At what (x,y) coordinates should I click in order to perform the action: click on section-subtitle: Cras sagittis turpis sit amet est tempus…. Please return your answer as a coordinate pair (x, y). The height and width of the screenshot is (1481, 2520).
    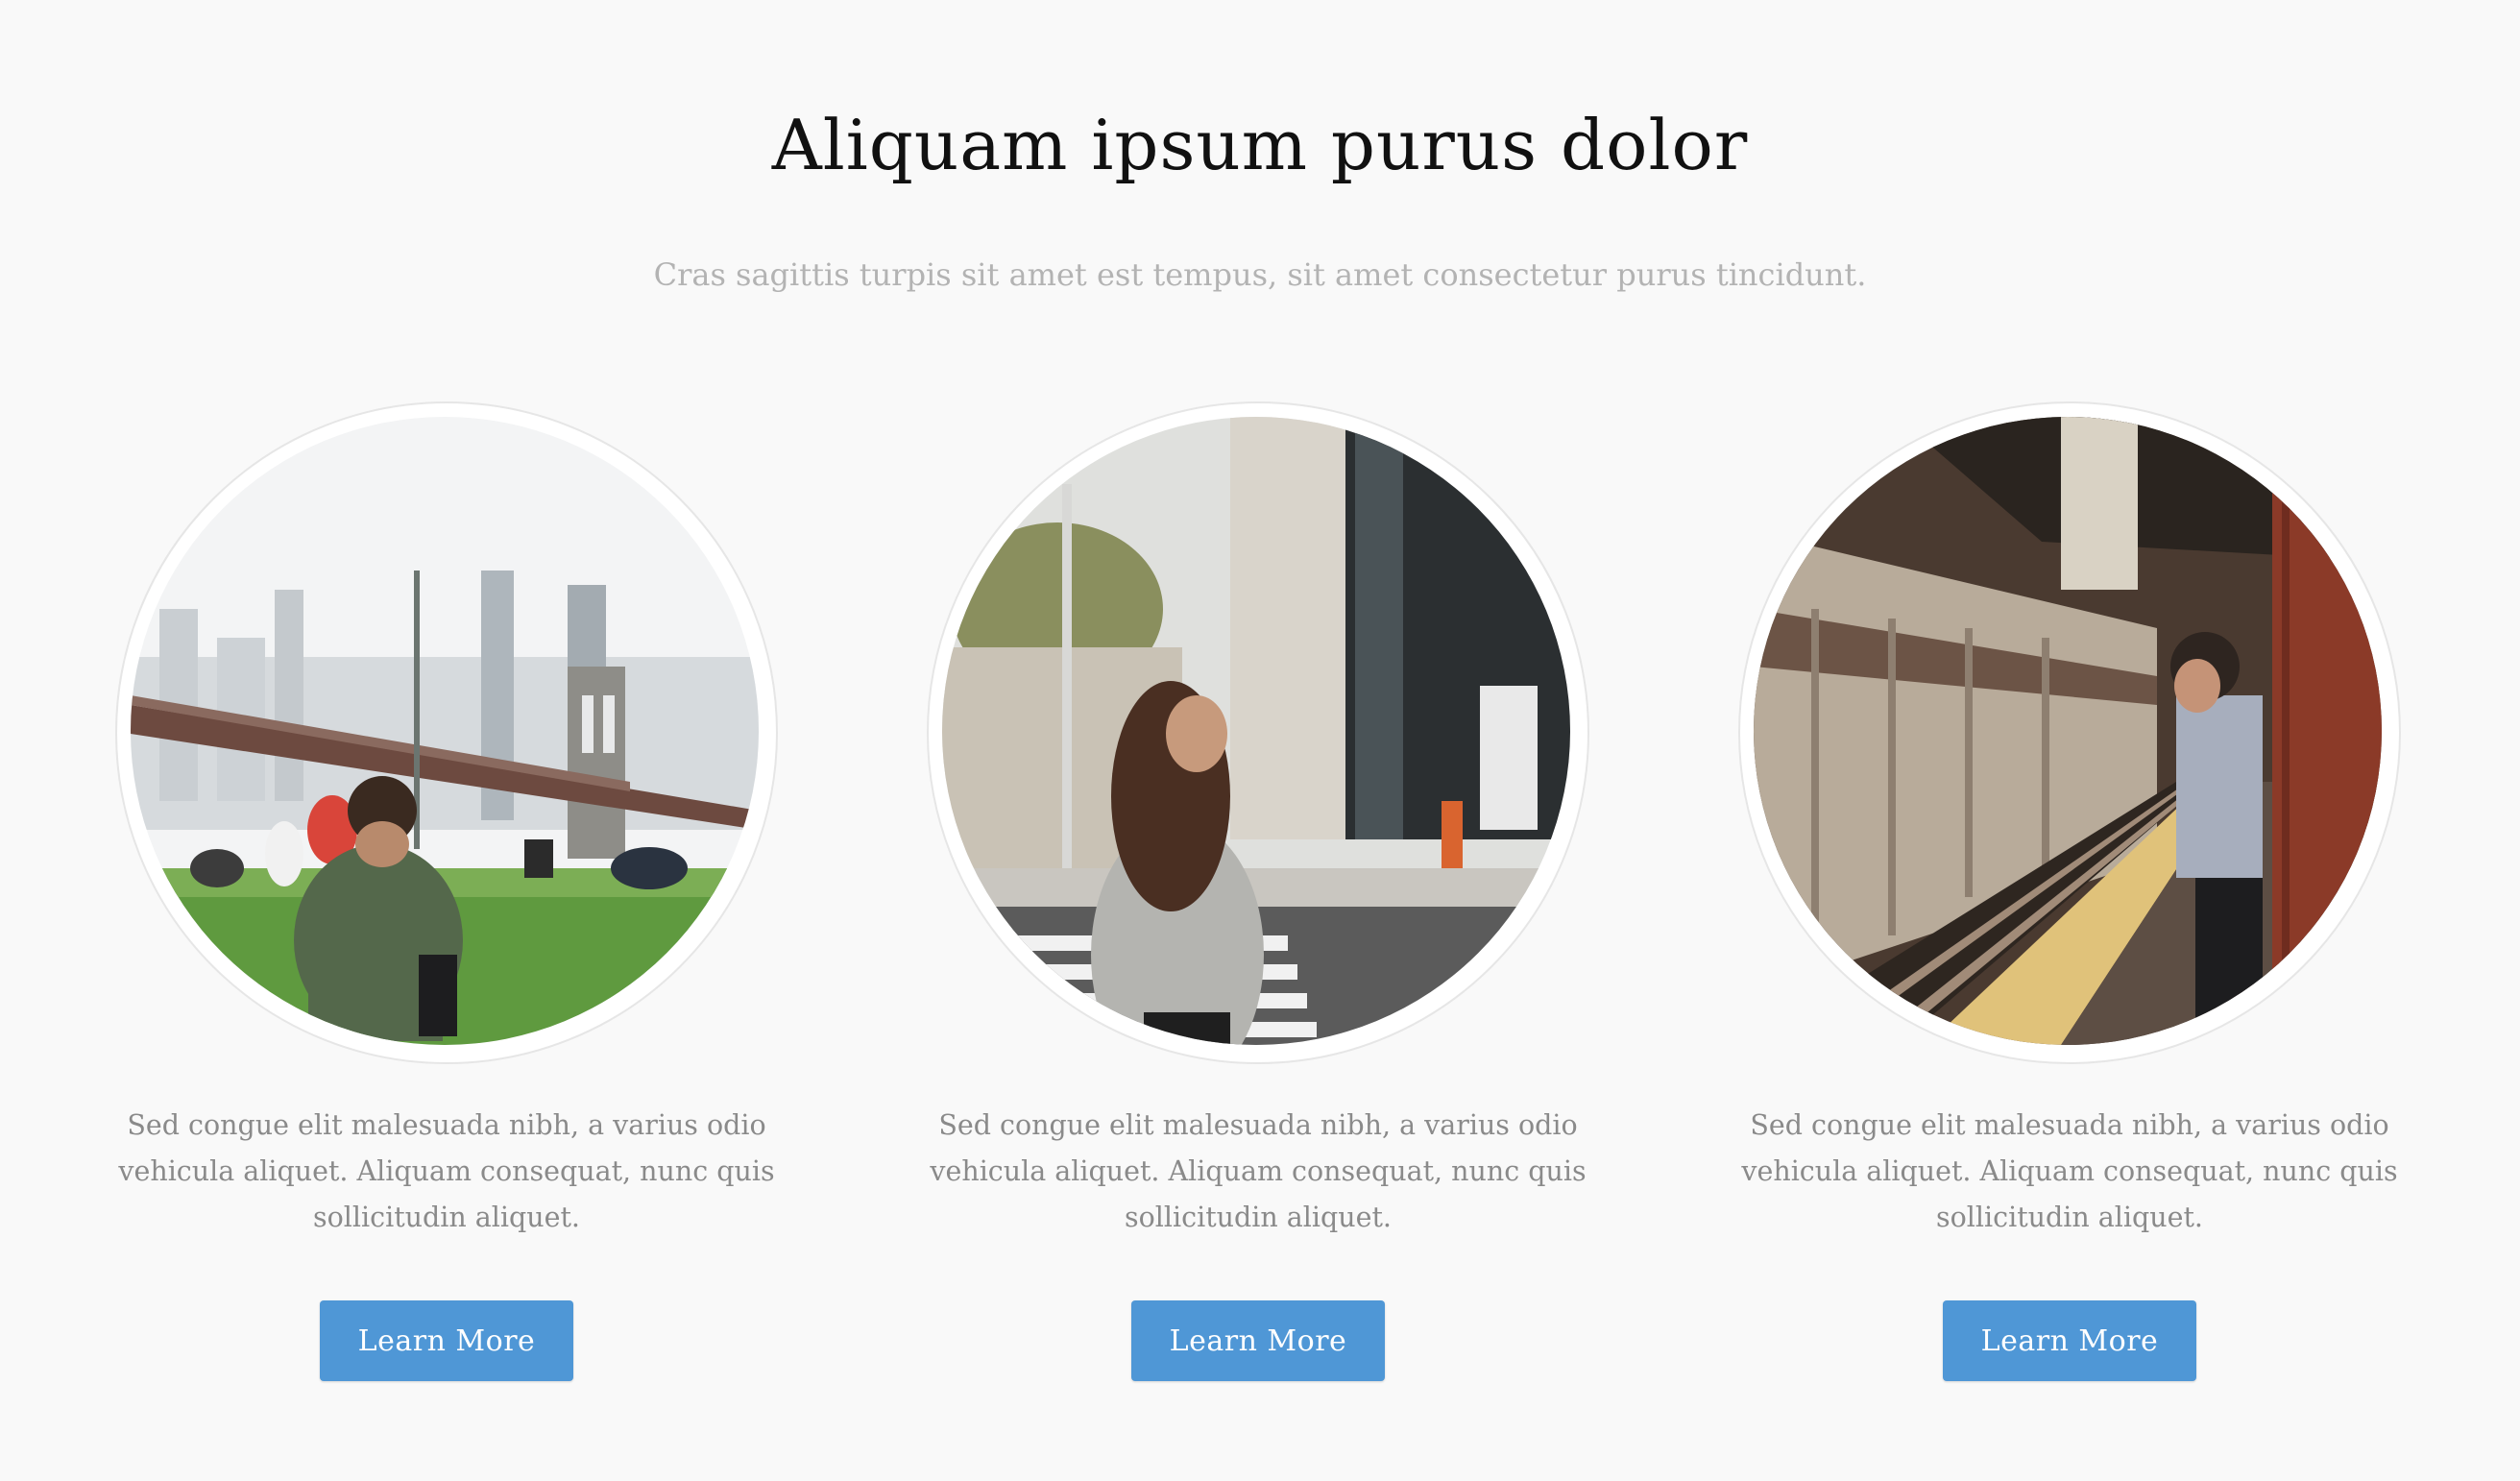
    Looking at the image, I should click on (1260, 274).